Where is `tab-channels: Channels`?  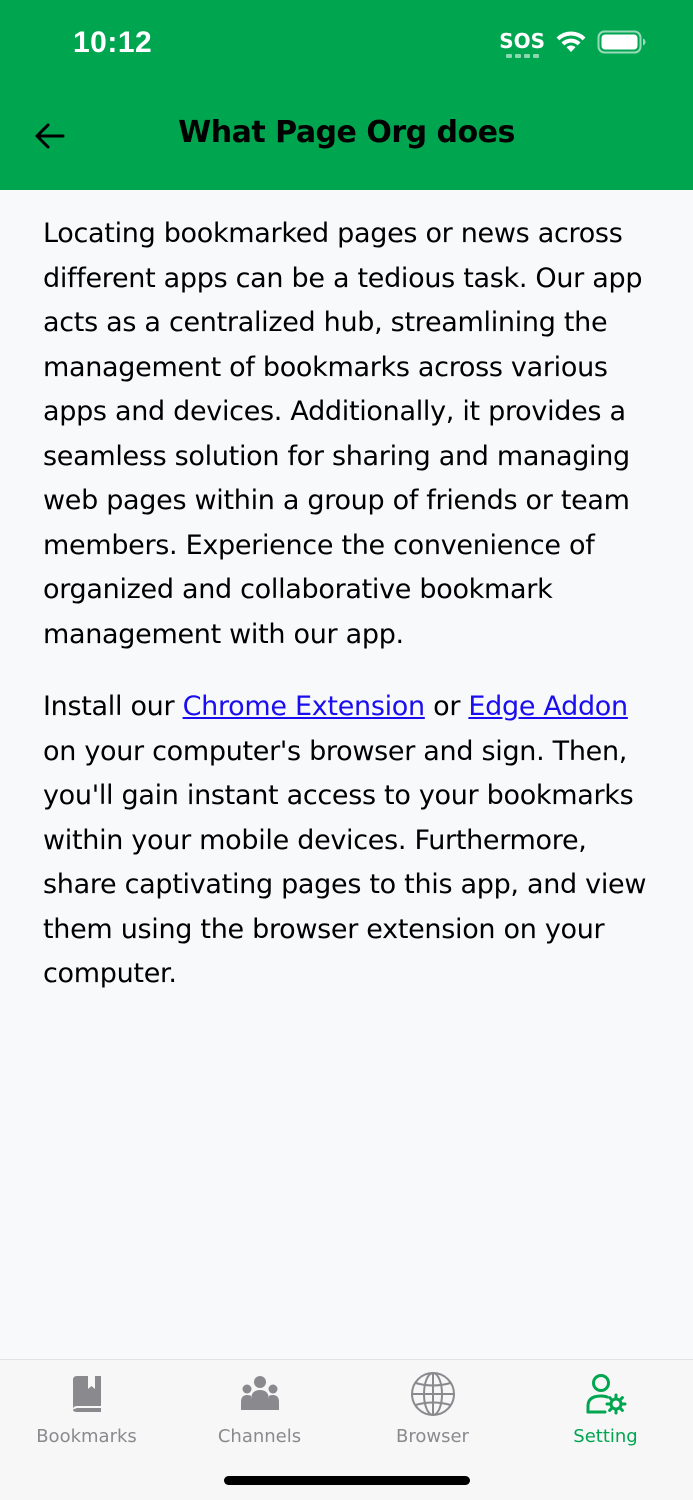
tab-channels: Channels is located at coordinates (259, 1410).